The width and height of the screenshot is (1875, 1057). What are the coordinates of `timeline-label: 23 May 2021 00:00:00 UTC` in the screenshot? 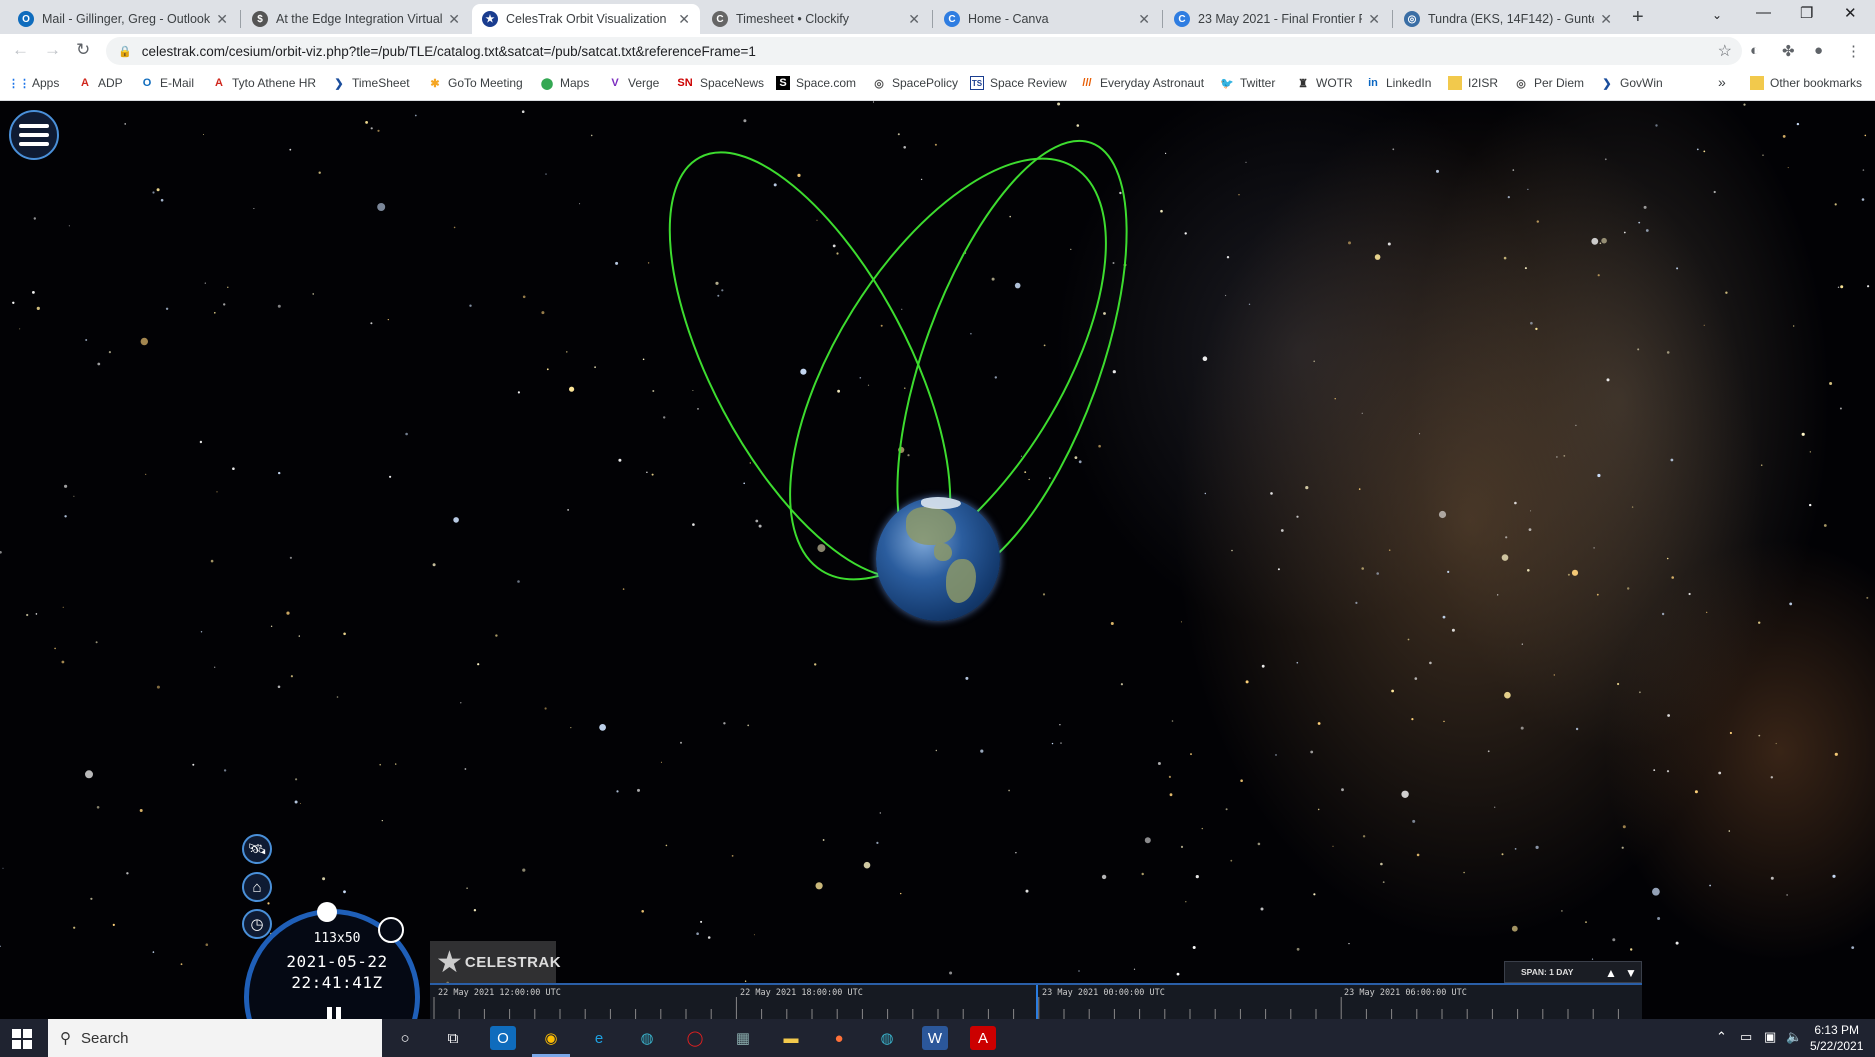 It's located at (1103, 993).